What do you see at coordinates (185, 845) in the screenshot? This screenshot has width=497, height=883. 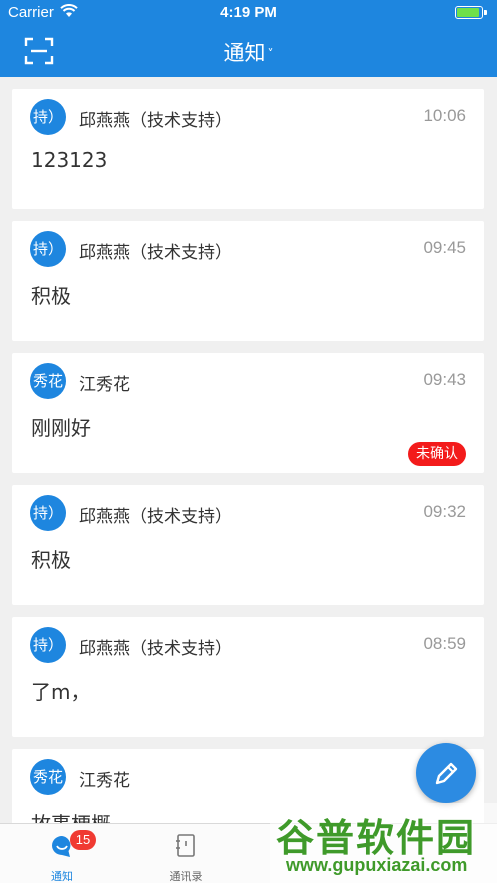 I see `contacts-book-icon` at bounding box center [185, 845].